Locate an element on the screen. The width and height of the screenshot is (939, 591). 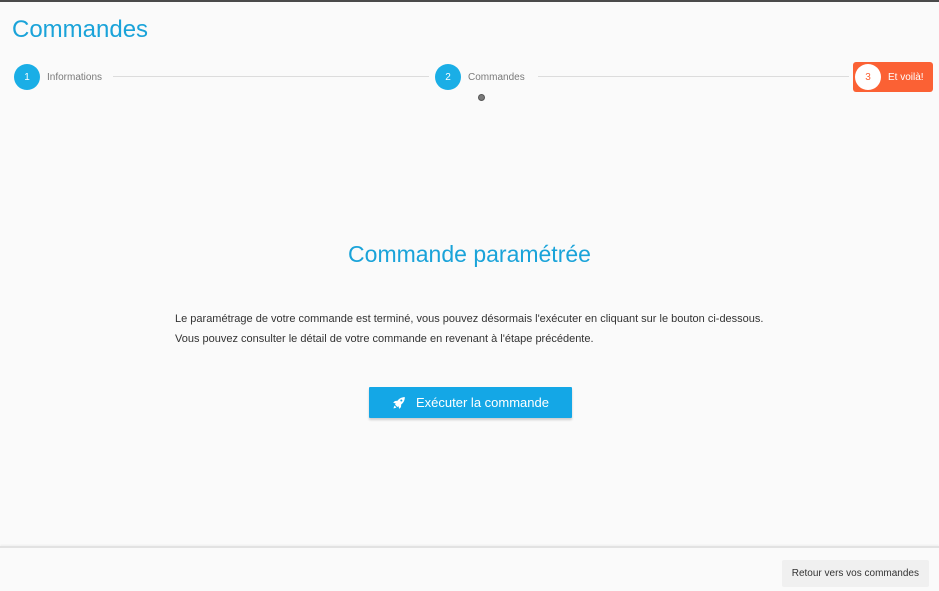
section-heading: Commande paramétrée is located at coordinates (469, 254).